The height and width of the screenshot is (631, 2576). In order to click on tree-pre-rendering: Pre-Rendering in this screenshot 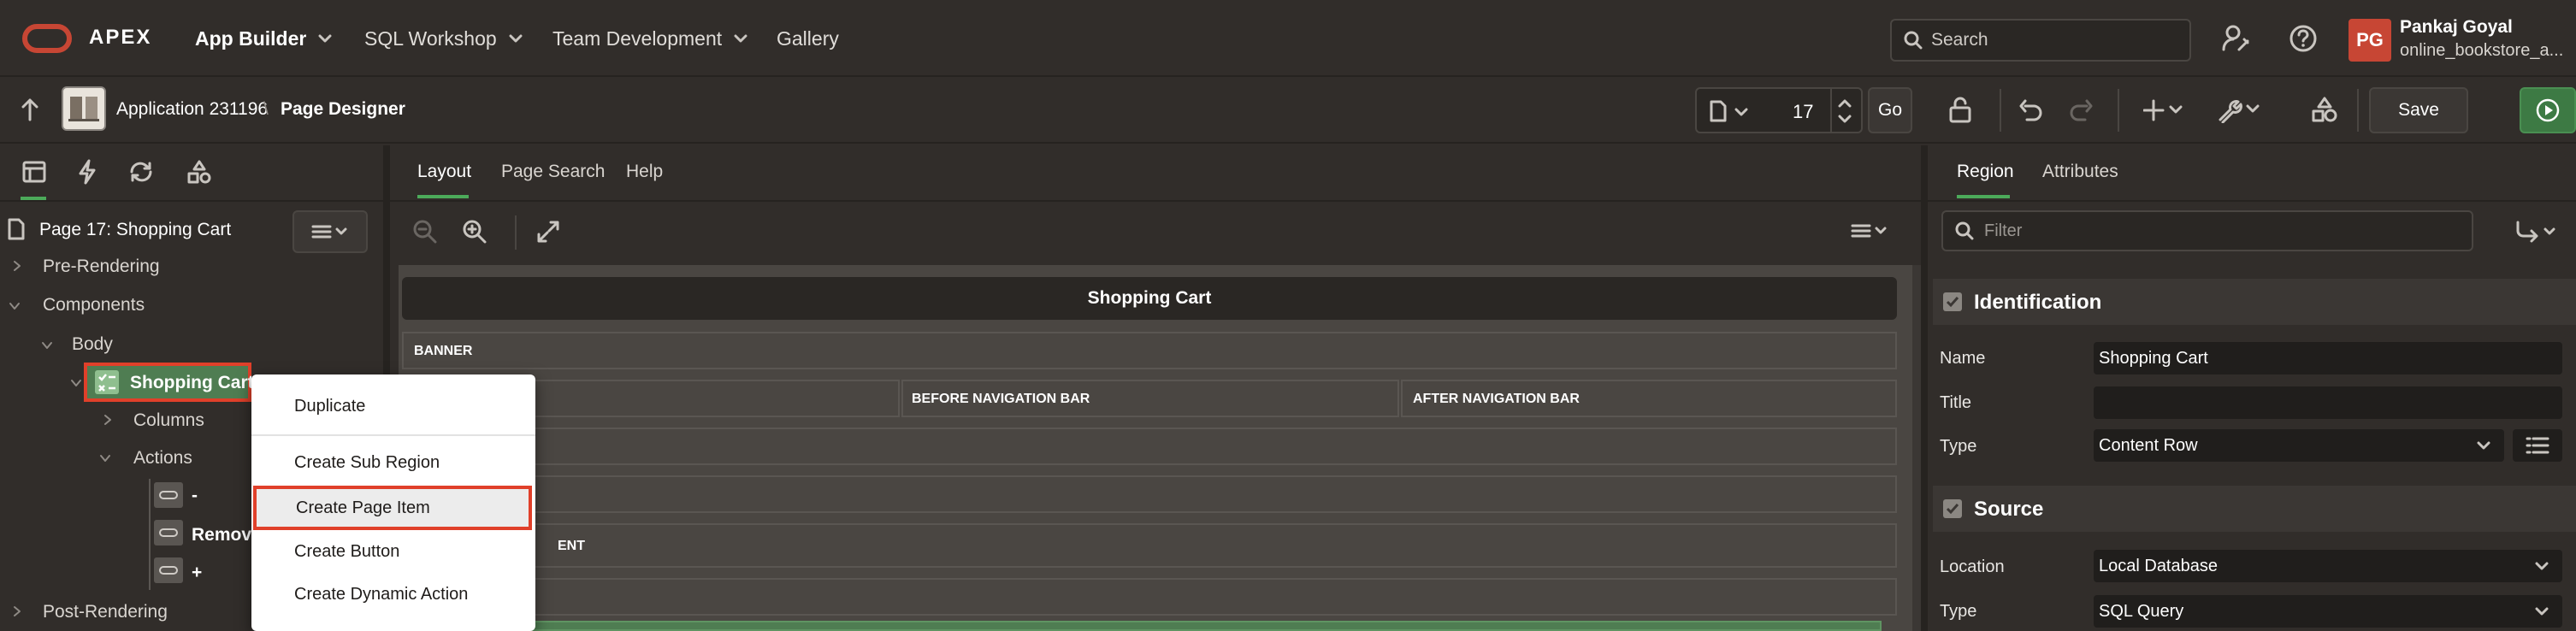, I will do `click(101, 267)`.